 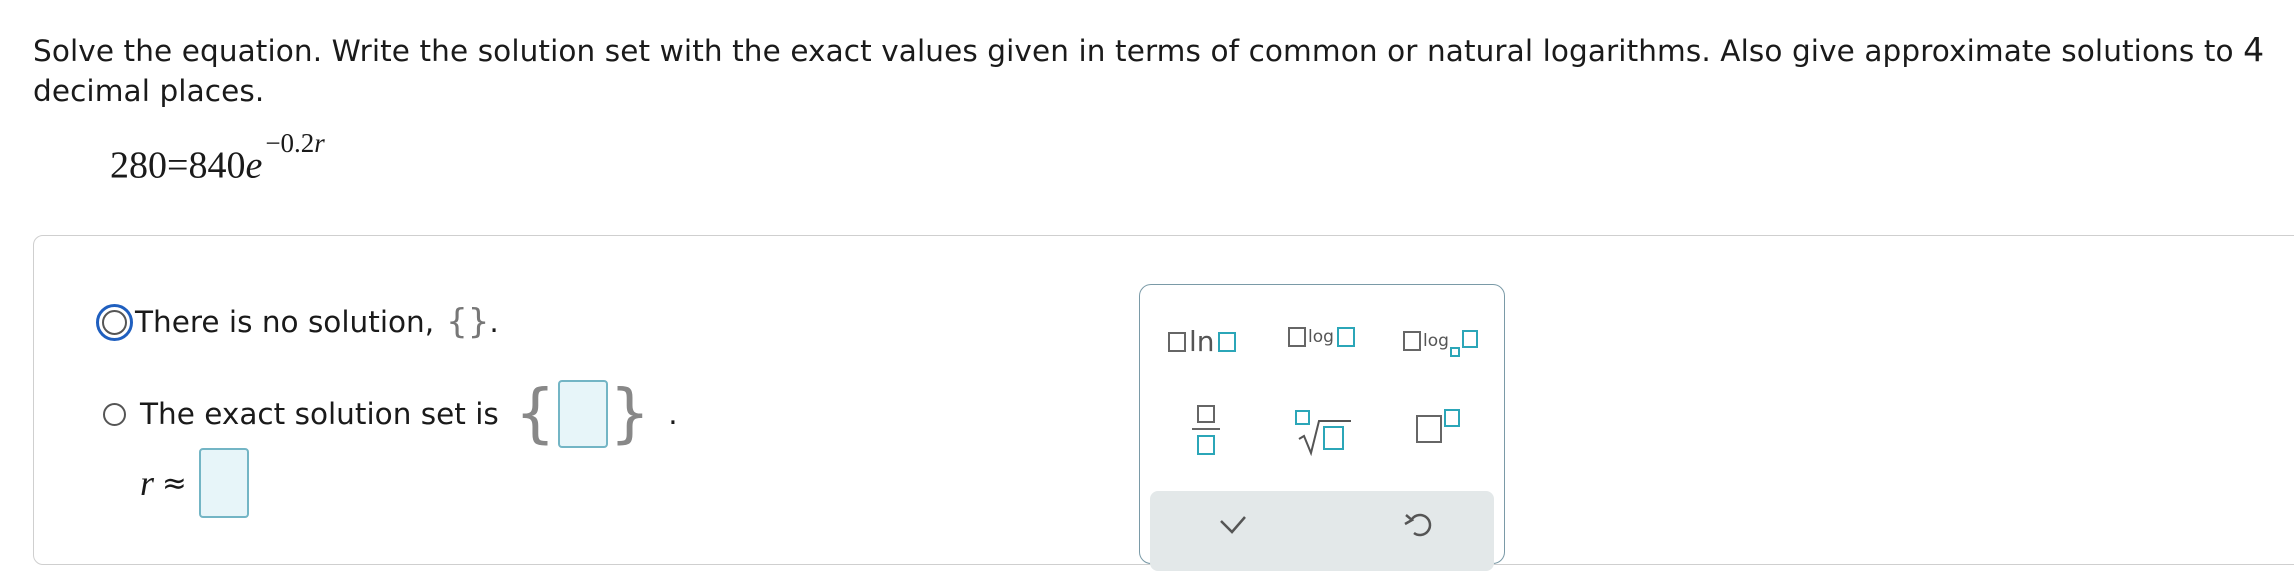 What do you see at coordinates (138, 165) in the screenshot?
I see `equation-lhs: 280` at bounding box center [138, 165].